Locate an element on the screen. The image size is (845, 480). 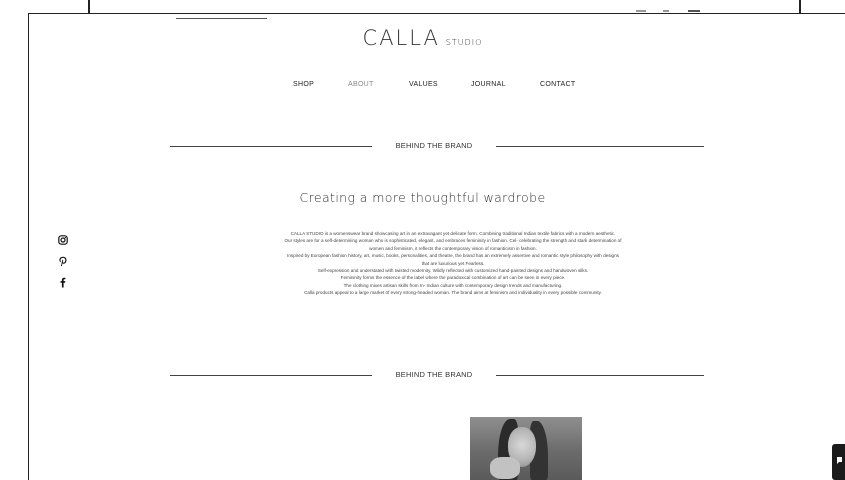
main-nav: SHOP ABOUT VALUES JOURNAL CONTACT is located at coordinates (422, 87).